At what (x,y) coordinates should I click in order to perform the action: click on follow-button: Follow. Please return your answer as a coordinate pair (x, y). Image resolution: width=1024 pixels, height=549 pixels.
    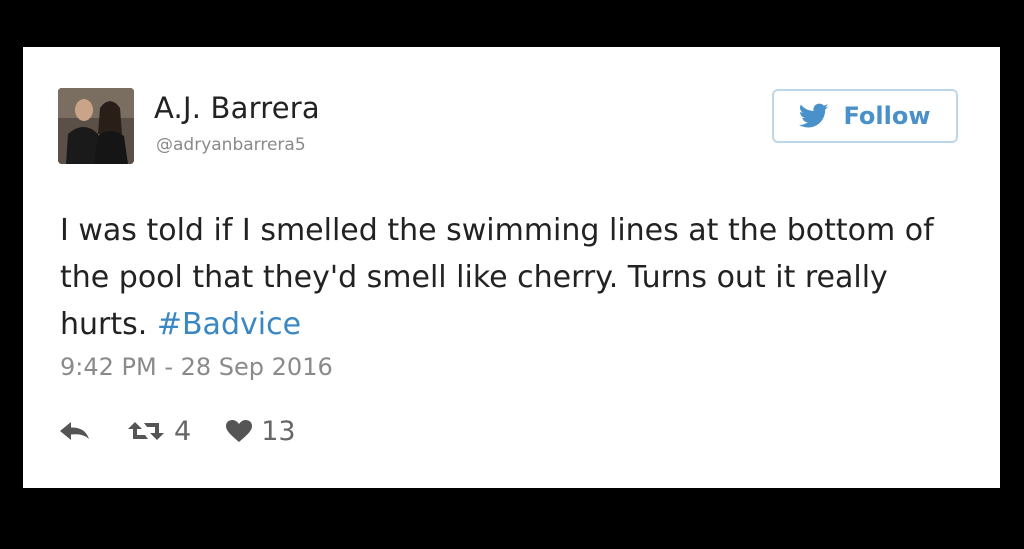
    Looking at the image, I should click on (865, 116).